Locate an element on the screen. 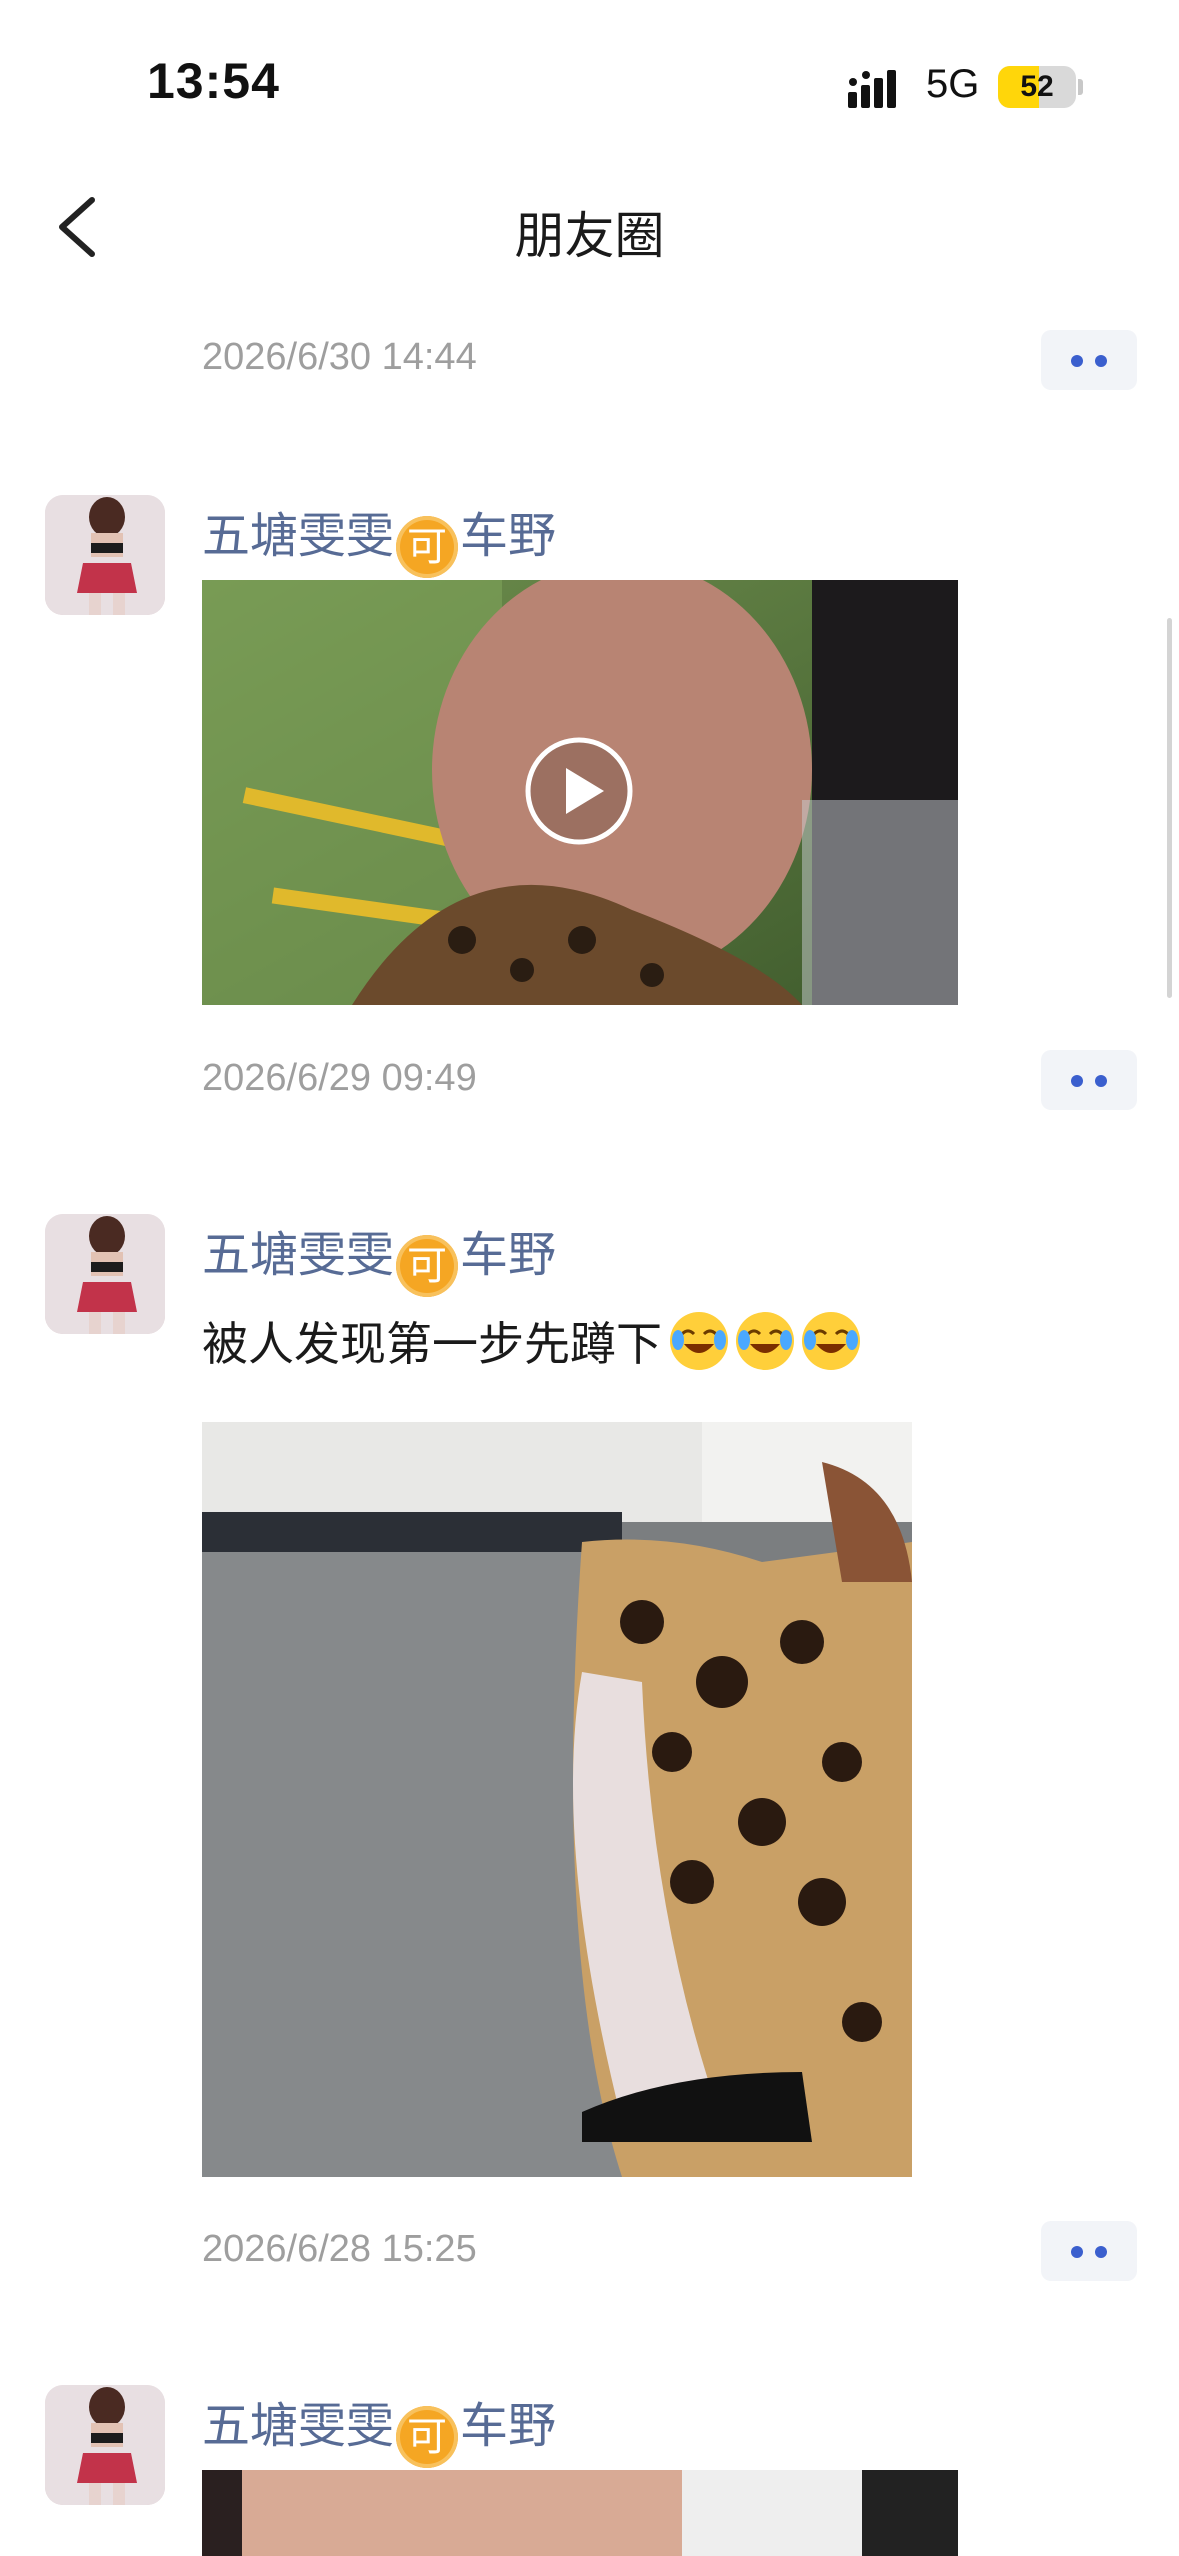  play-icon is located at coordinates (579, 791).